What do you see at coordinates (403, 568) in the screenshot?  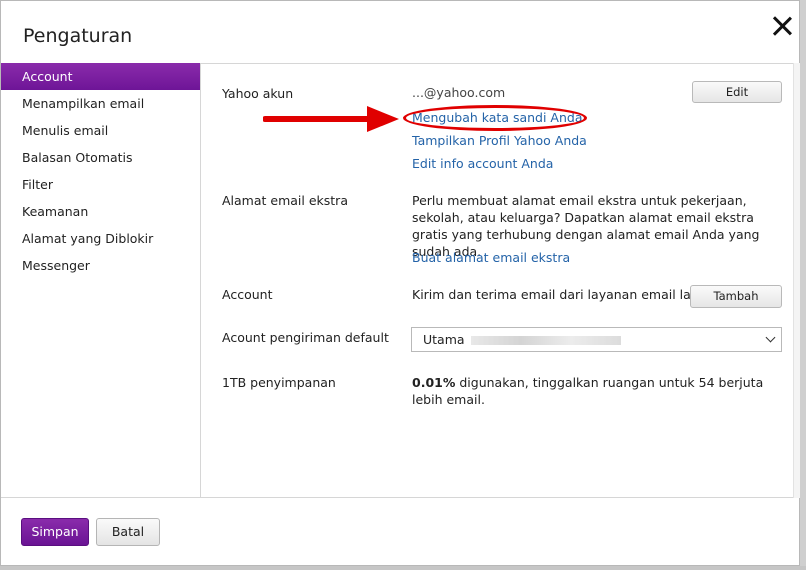 I see `background-strip-bottom` at bounding box center [403, 568].